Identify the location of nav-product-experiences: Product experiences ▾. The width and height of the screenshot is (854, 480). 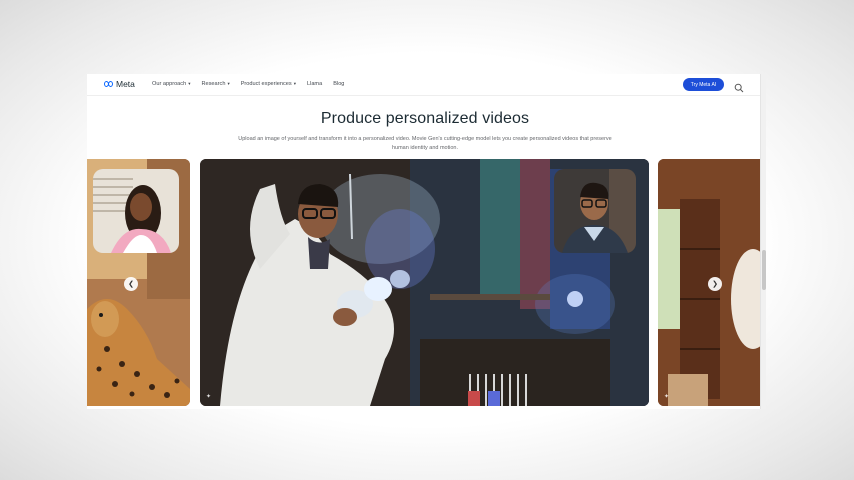
(268, 84).